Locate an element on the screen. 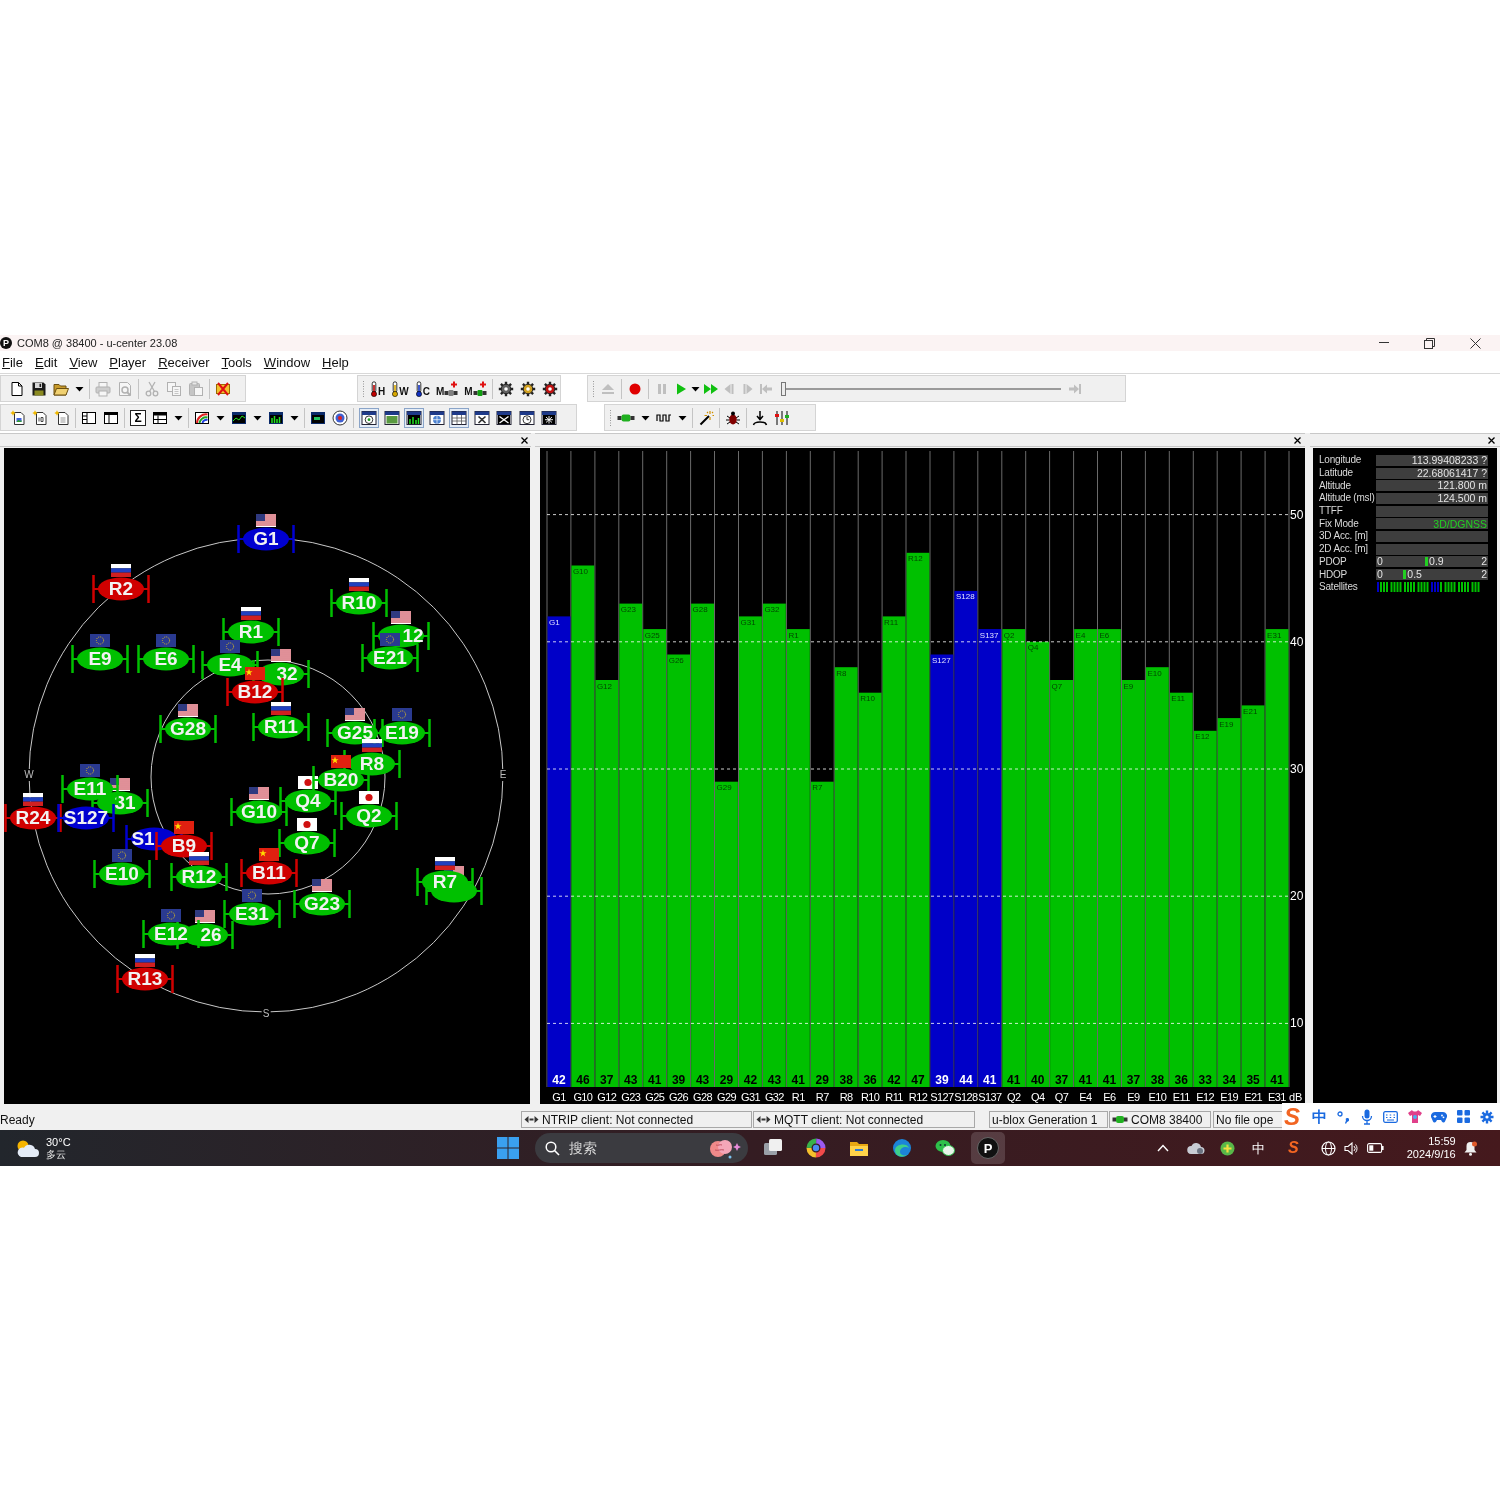 The height and width of the screenshot is (1500, 1500). battery-icon is located at coordinates (1375, 1148).